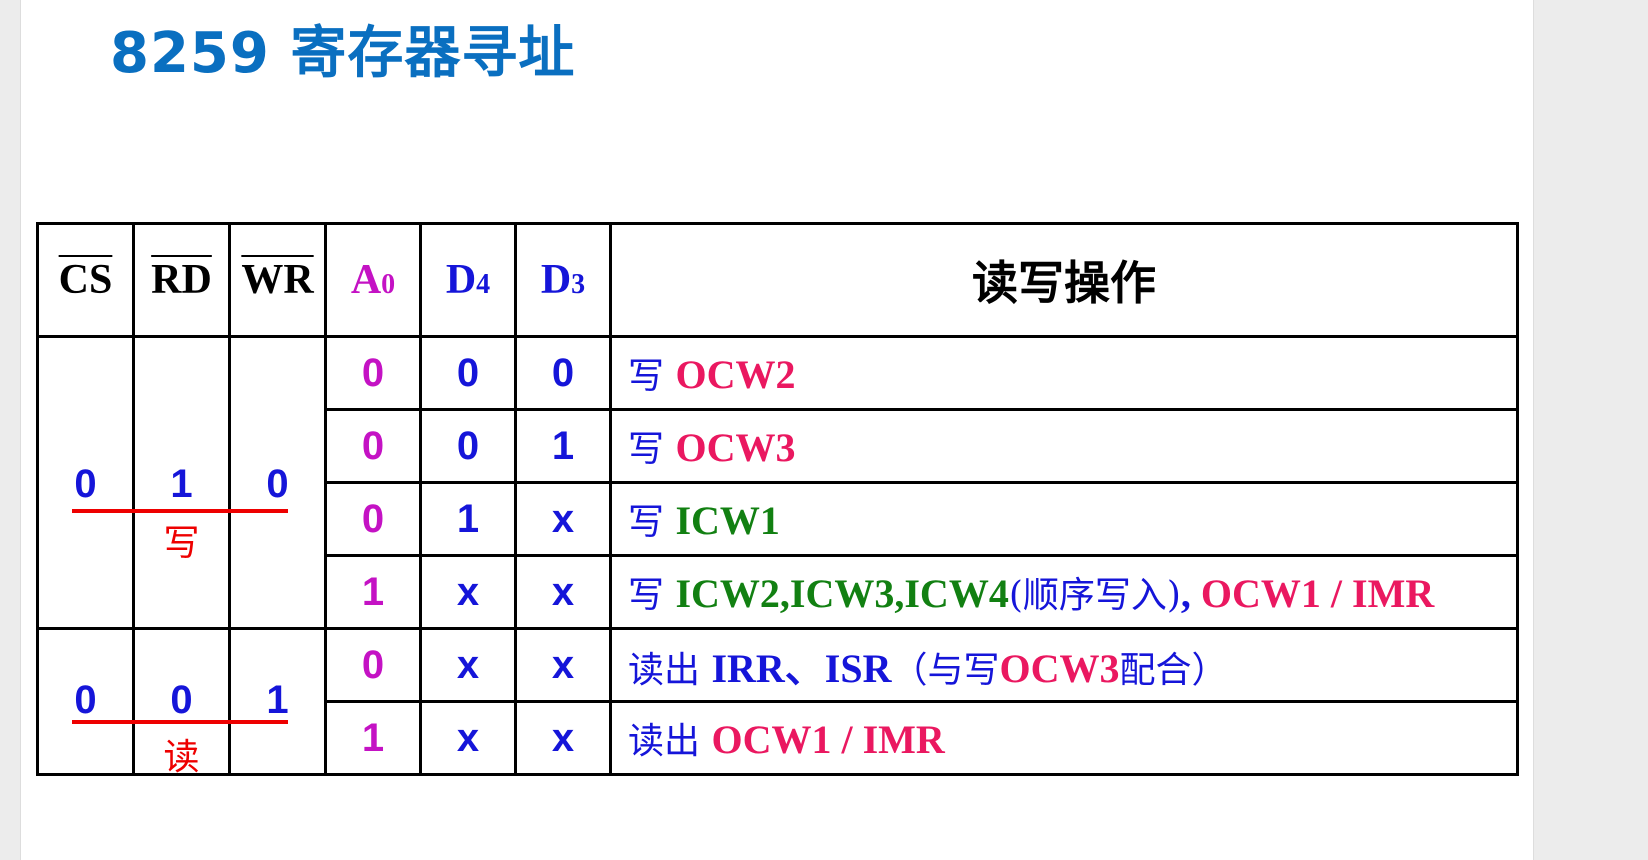 The height and width of the screenshot is (860, 1648). Describe the element at coordinates (1064, 446) in the screenshot. I see `operation-cell: 写 OCW3` at that location.